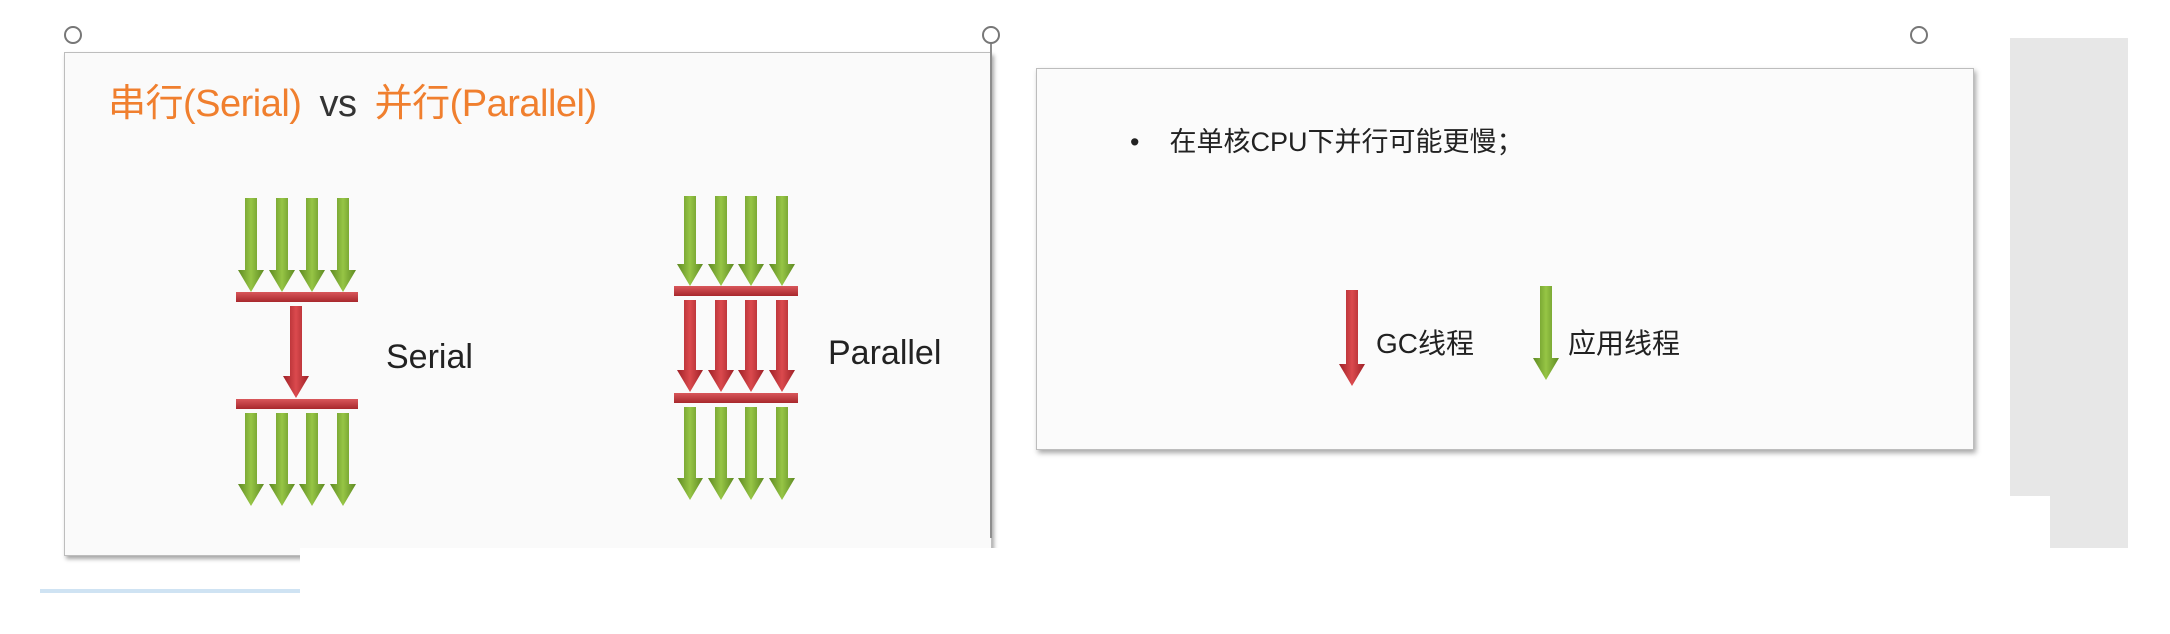 The width and height of the screenshot is (2170, 634). What do you see at coordinates (736, 291) in the screenshot?
I see `parallel-gc-start-bar` at bounding box center [736, 291].